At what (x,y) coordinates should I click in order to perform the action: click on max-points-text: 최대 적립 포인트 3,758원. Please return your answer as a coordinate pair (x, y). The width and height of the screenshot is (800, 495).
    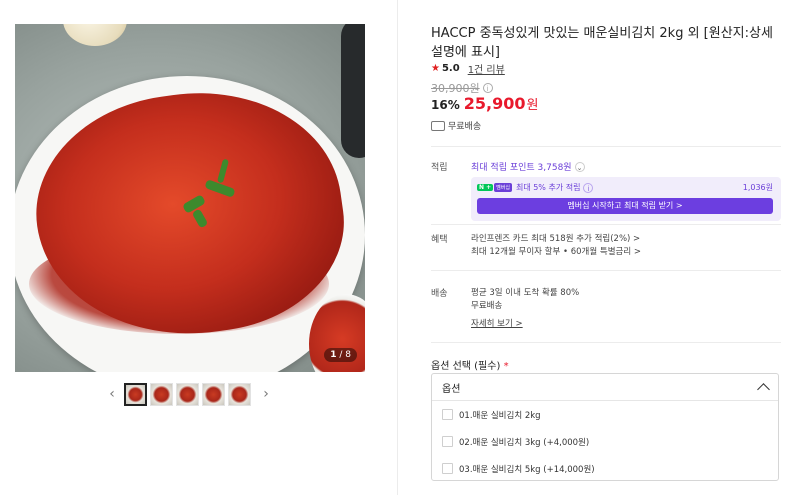
    Looking at the image, I should click on (521, 168).